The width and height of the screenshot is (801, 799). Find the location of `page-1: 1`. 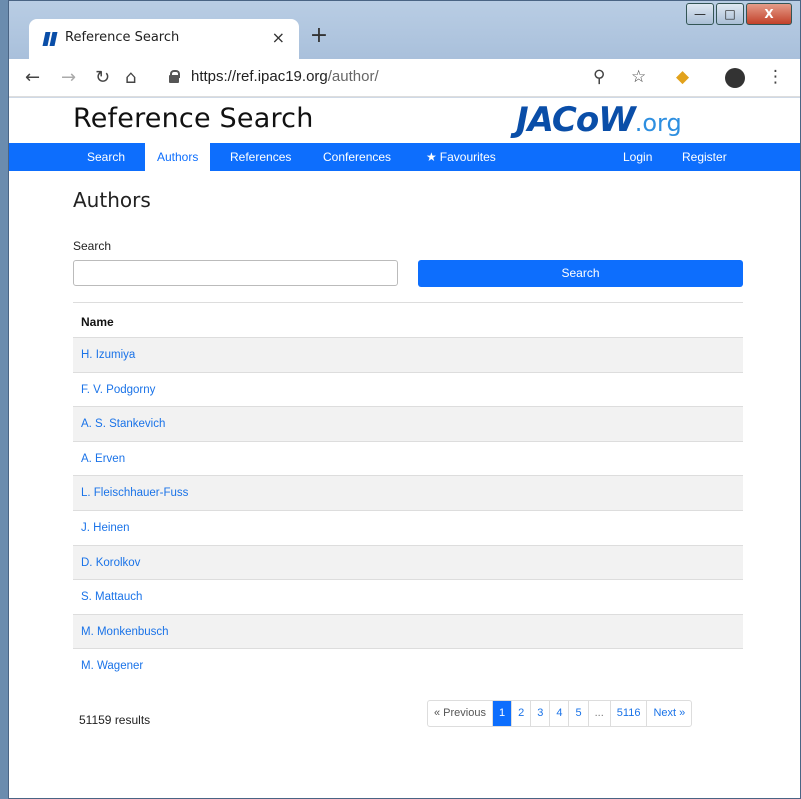

page-1: 1 is located at coordinates (501, 713).